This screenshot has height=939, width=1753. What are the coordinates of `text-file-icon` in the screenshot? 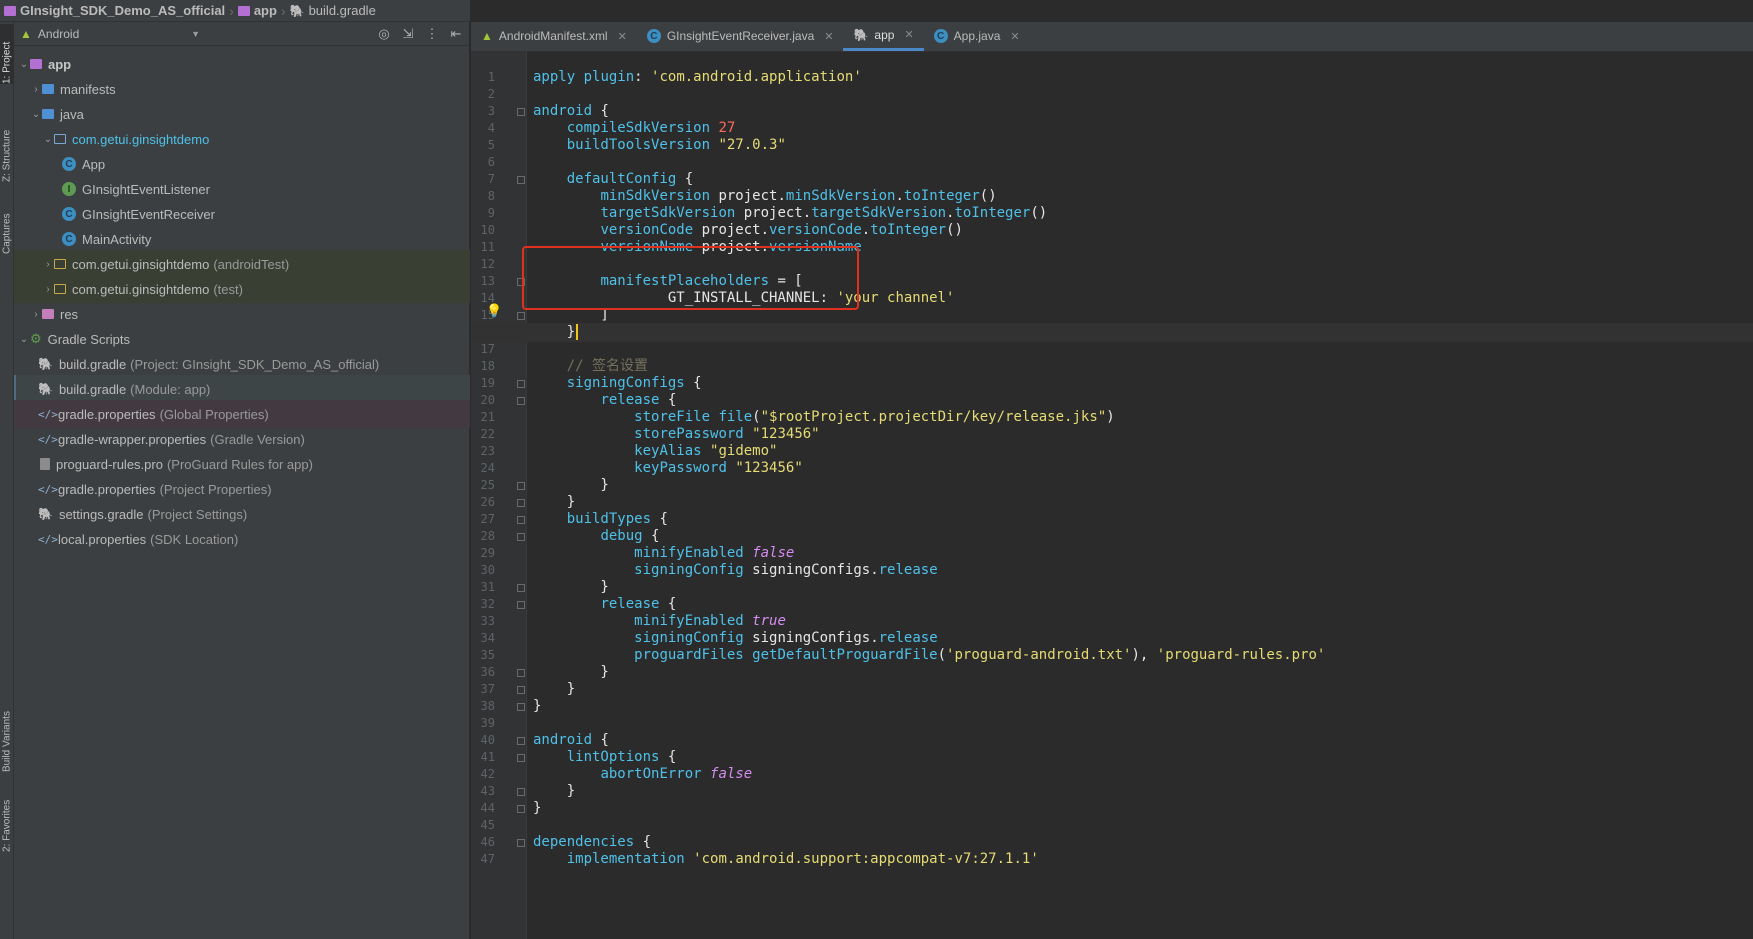 It's located at (45, 464).